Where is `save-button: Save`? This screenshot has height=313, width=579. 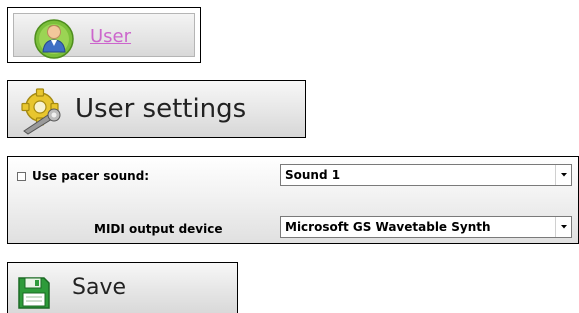 save-button: Save is located at coordinates (122, 287).